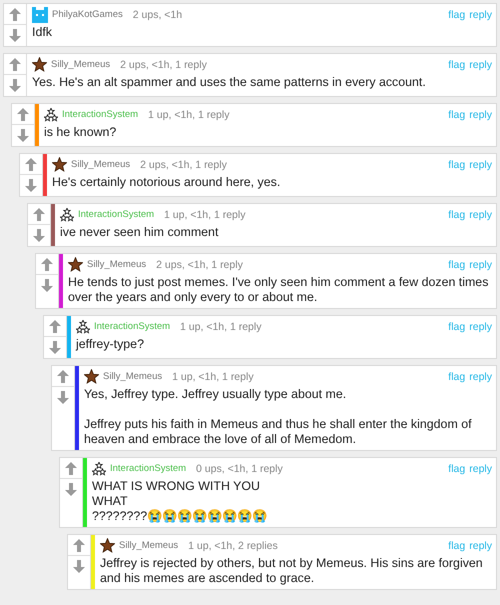 The width and height of the screenshot is (500, 605). I want to click on comment-text: Yes, Jeffrey type. Jeffrey usually type about me., so click(216, 394).